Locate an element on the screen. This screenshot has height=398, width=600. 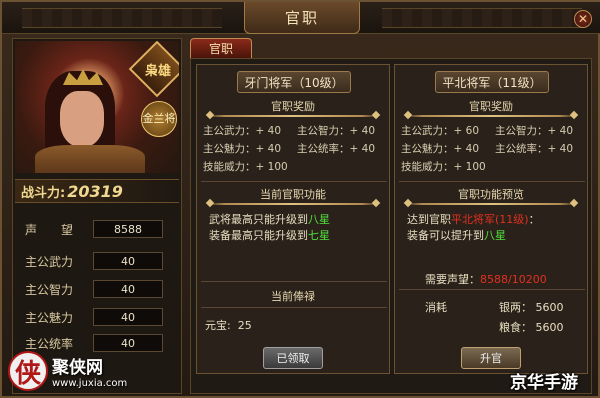
current-func-header: 当前官职功能 is located at coordinates (293, 194).